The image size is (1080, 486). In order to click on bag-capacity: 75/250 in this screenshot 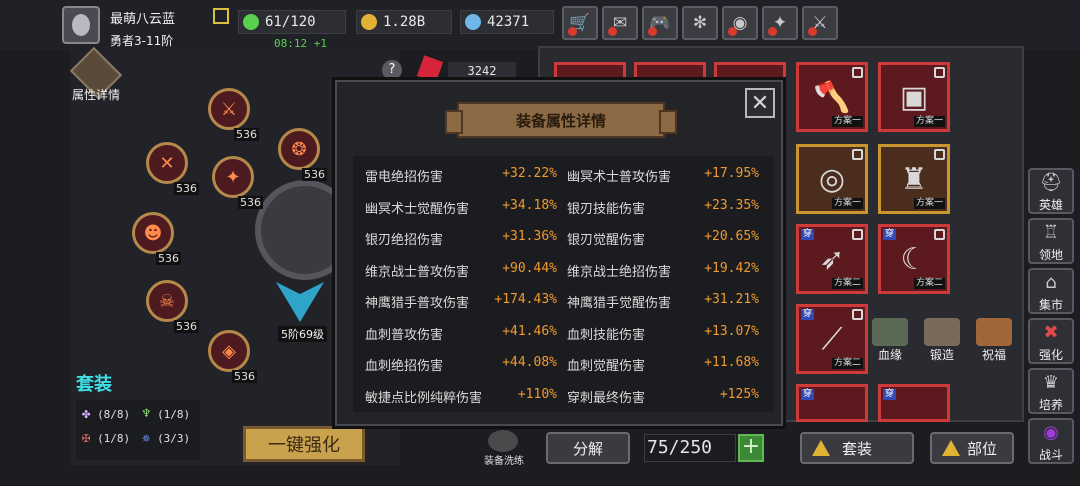, I will do `click(690, 448)`.